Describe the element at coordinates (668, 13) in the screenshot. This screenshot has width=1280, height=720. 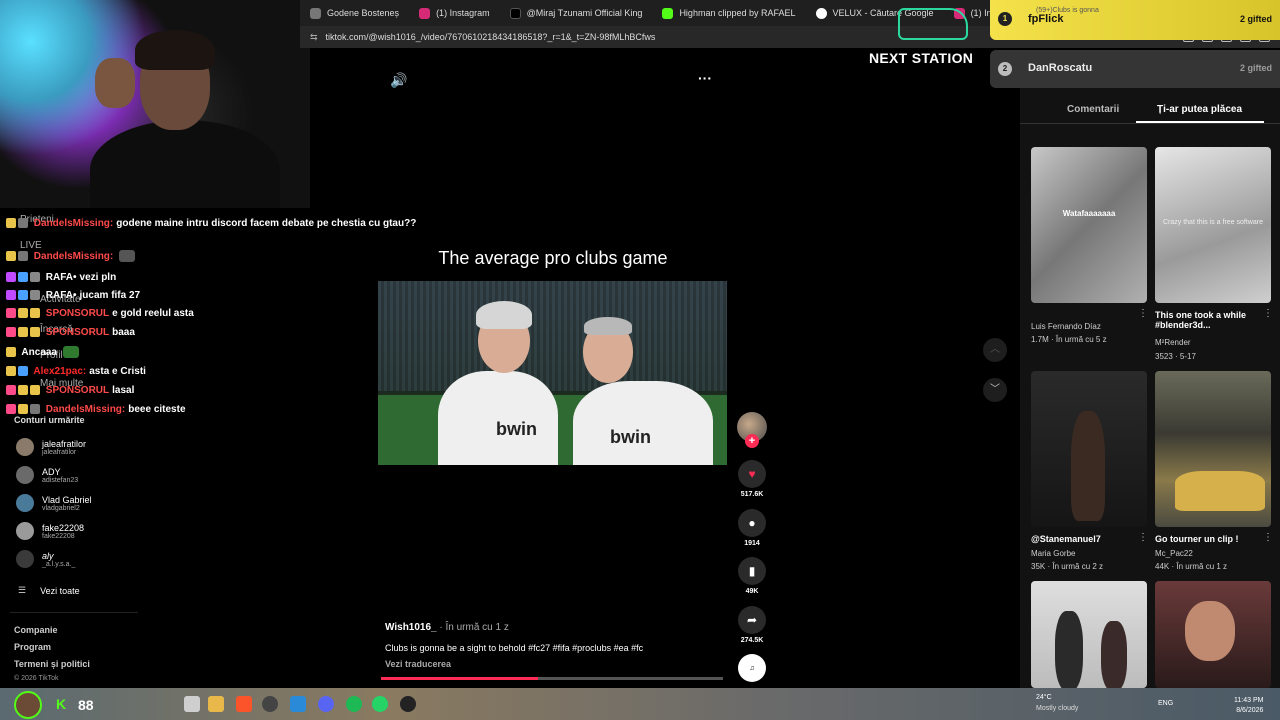
I see `kick-icon` at that location.